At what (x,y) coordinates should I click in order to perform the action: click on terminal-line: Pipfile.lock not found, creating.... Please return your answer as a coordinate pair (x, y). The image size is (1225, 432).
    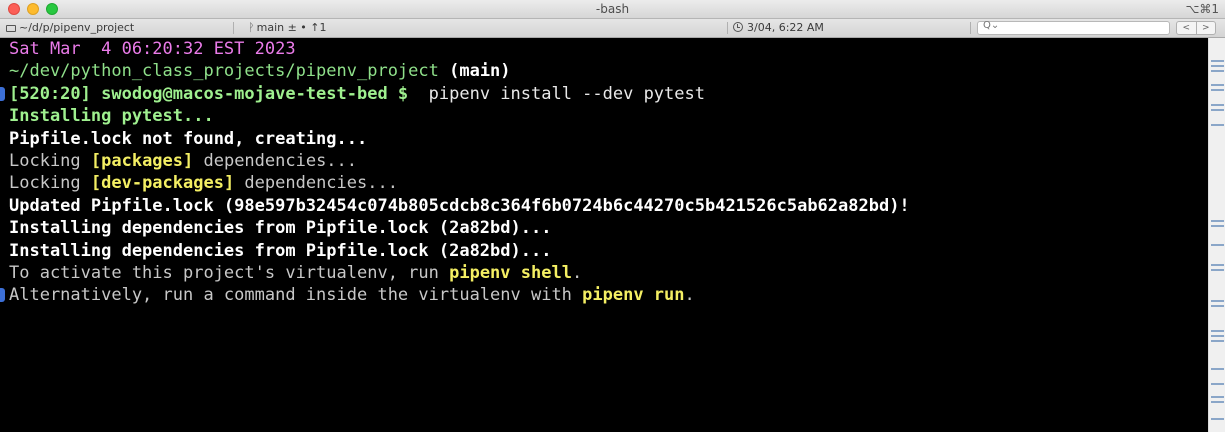
    Looking at the image, I should click on (604, 139).